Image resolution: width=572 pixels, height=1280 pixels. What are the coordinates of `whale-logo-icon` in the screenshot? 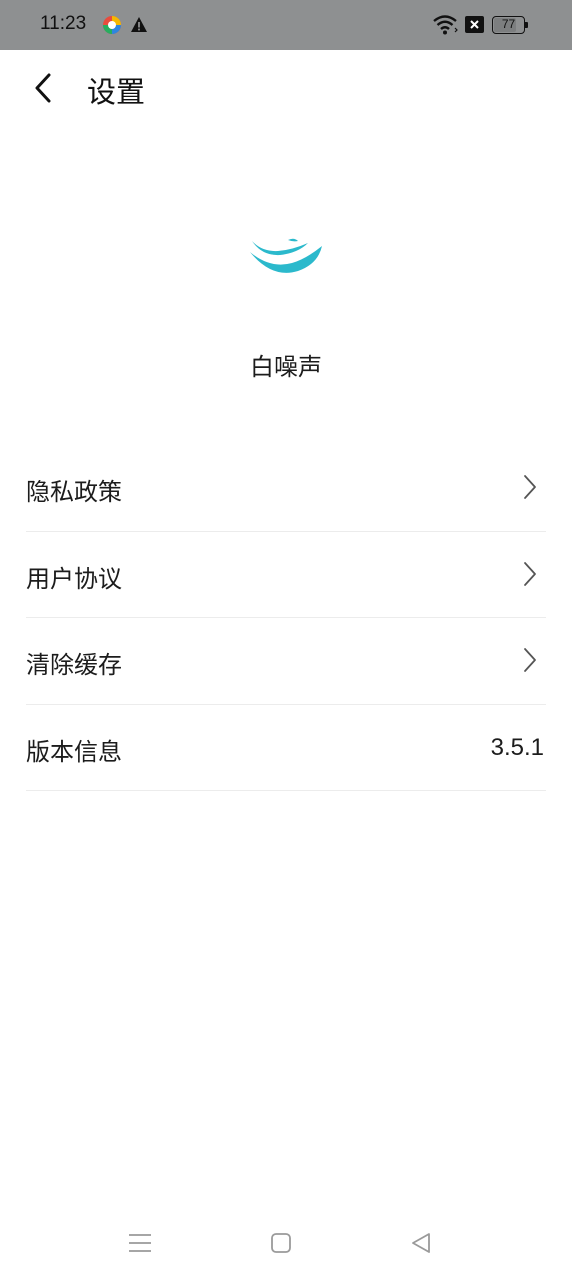 It's located at (286, 255).